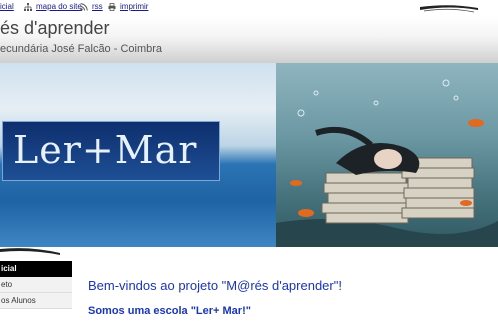  What do you see at coordinates (28, 7) in the screenshot?
I see `sitemap-icon` at bounding box center [28, 7].